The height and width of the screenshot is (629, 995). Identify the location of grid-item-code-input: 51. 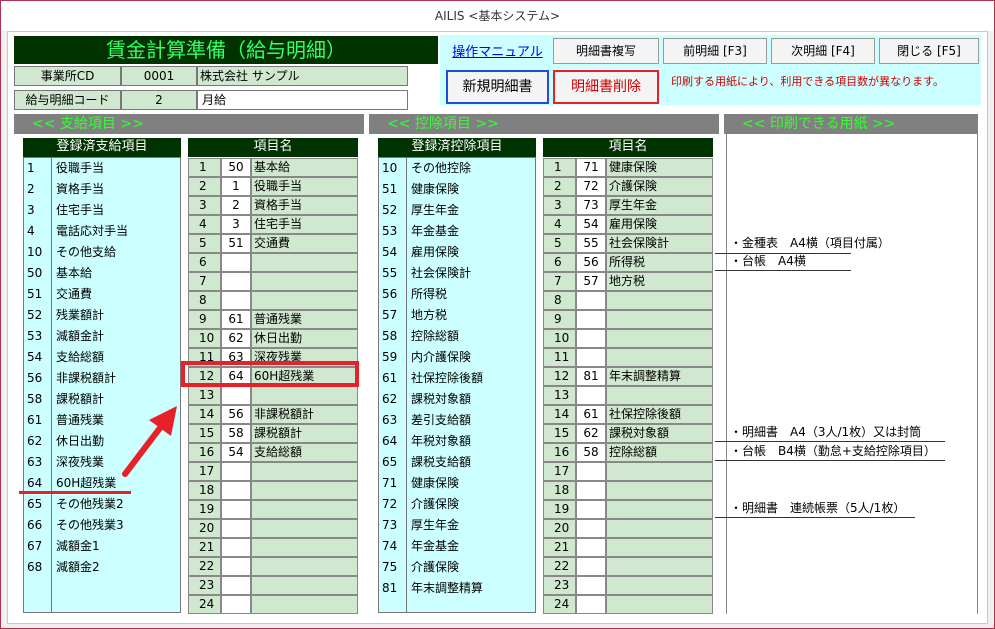
(236, 243).